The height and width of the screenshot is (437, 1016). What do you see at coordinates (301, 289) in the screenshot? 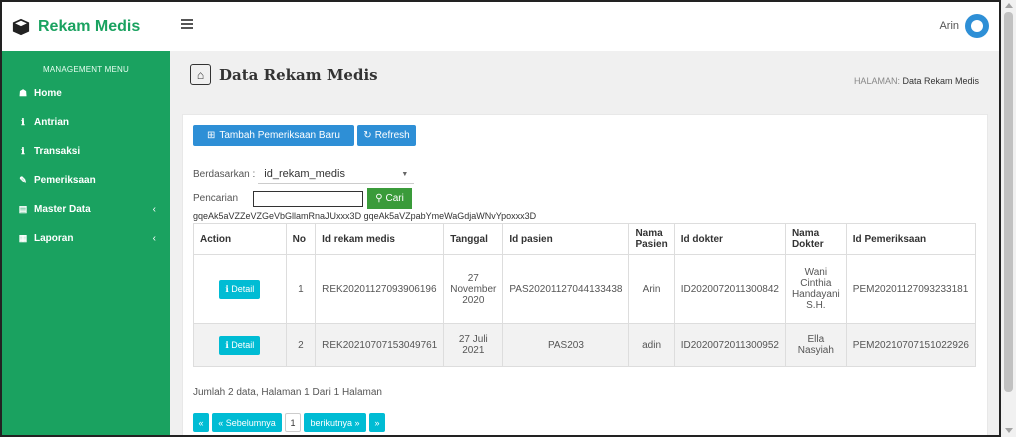
I see `cell-no: 1` at bounding box center [301, 289].